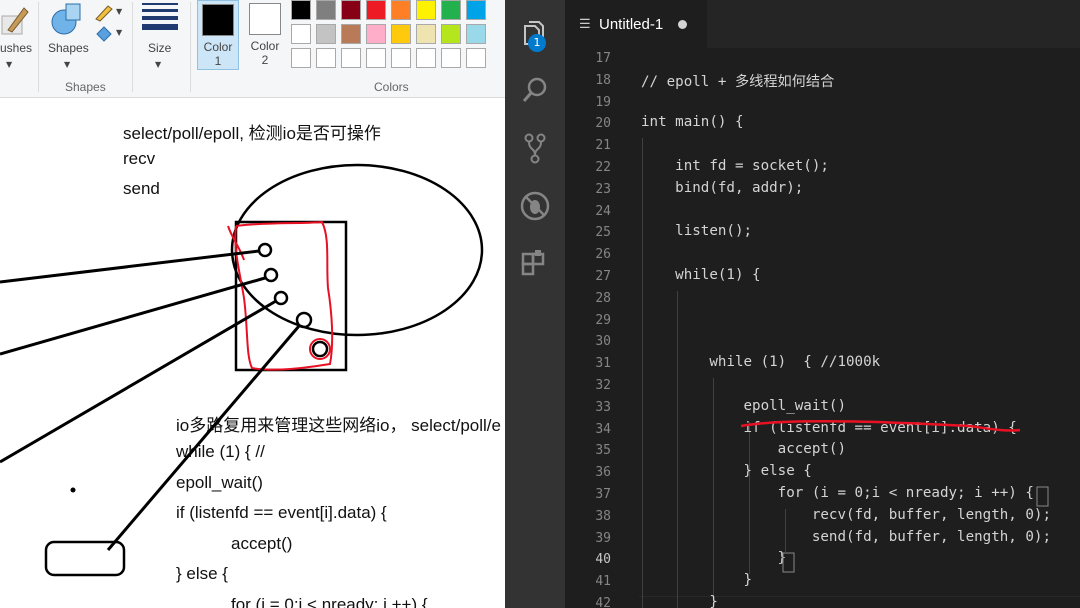  Describe the element at coordinates (16, 48) in the screenshot. I see `brushes-label: ushes` at that location.